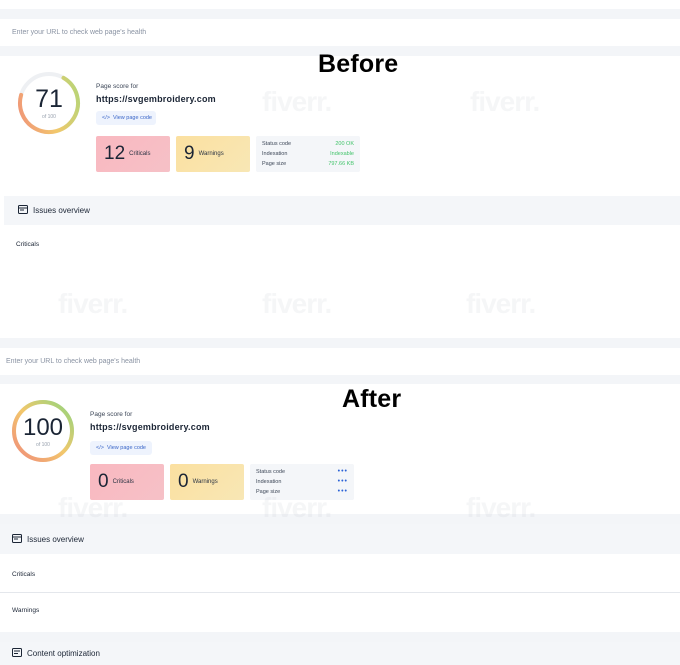 The height and width of the screenshot is (665, 680). I want to click on before-warnings-box: 9 Warnings, so click(213, 154).